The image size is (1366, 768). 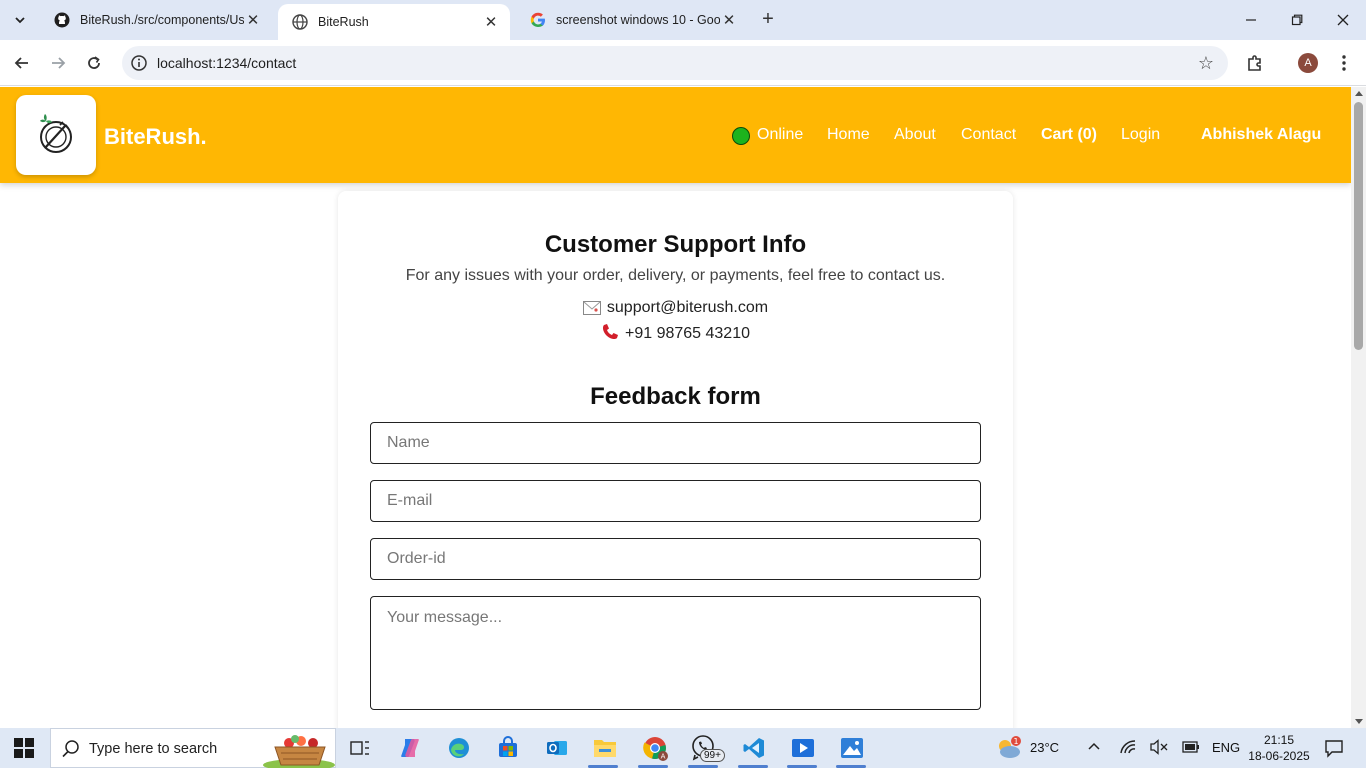 What do you see at coordinates (741, 136) in the screenshot?
I see `online-status-icon` at bounding box center [741, 136].